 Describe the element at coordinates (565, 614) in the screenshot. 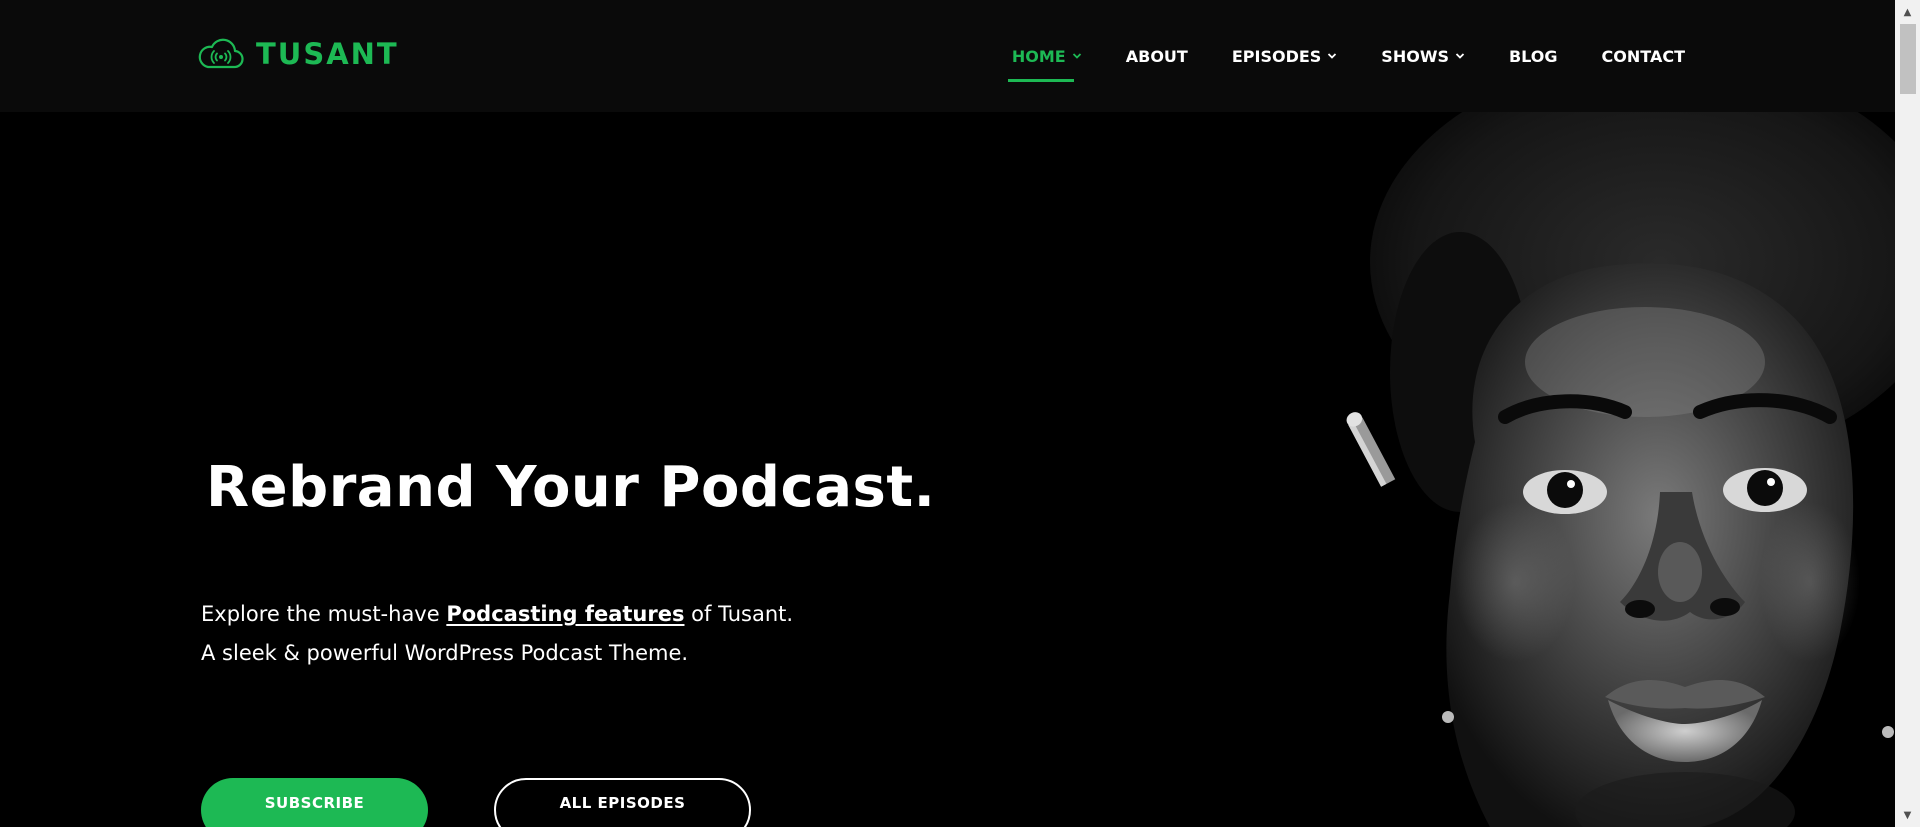

I see `podcasting-features-link: Podcasting features` at that location.